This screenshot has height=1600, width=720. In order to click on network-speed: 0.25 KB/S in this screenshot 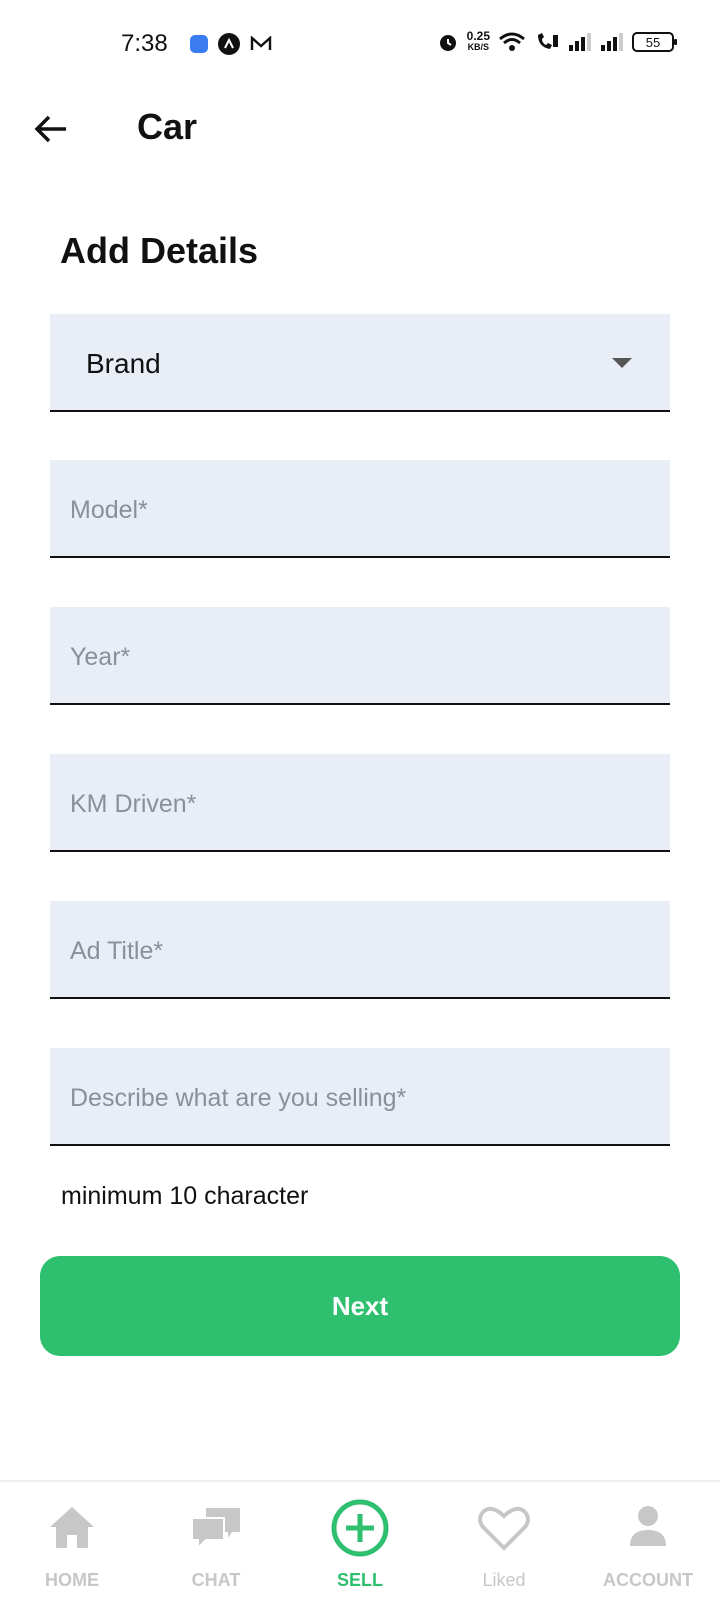, I will do `click(478, 41)`.